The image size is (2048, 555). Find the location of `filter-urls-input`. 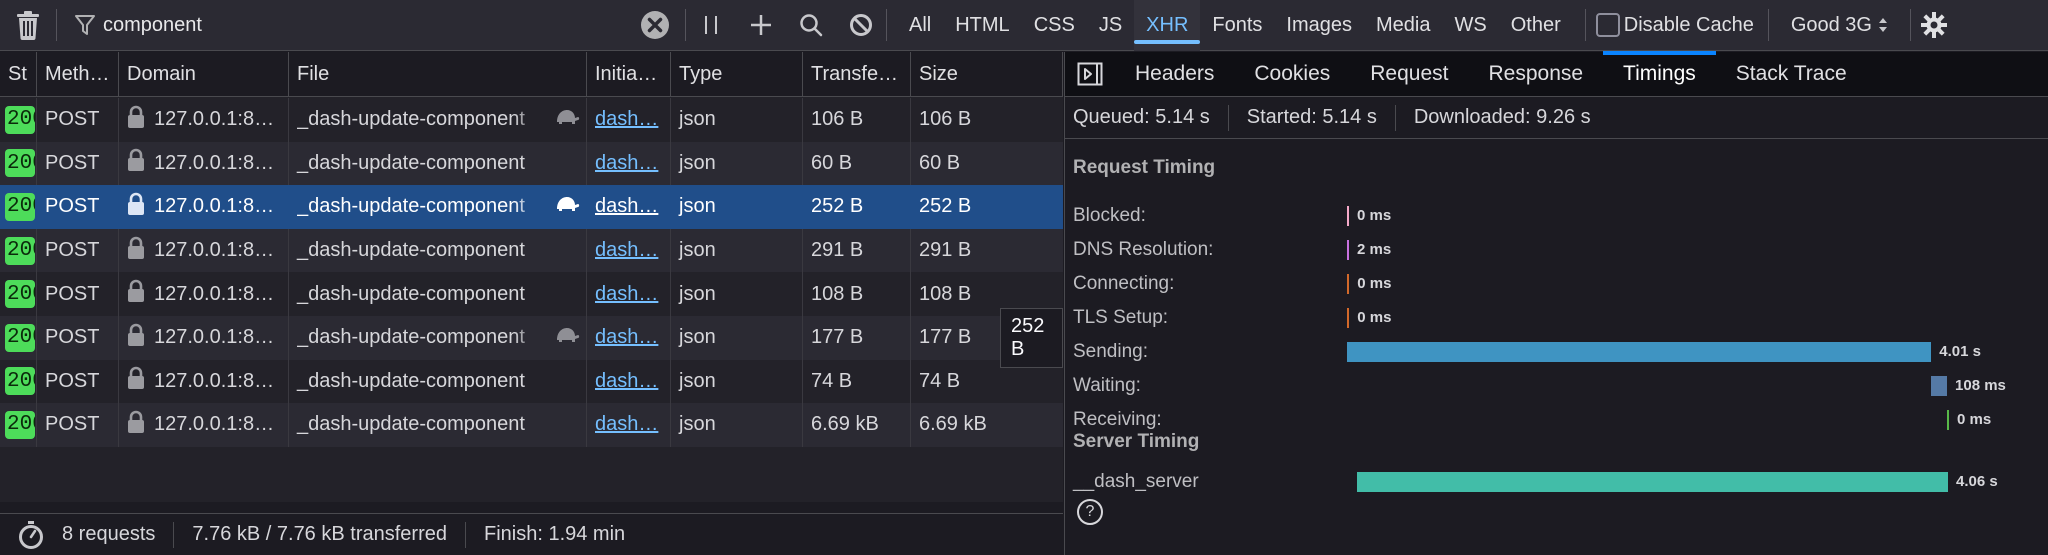

filter-urls-input is located at coordinates (368, 25).